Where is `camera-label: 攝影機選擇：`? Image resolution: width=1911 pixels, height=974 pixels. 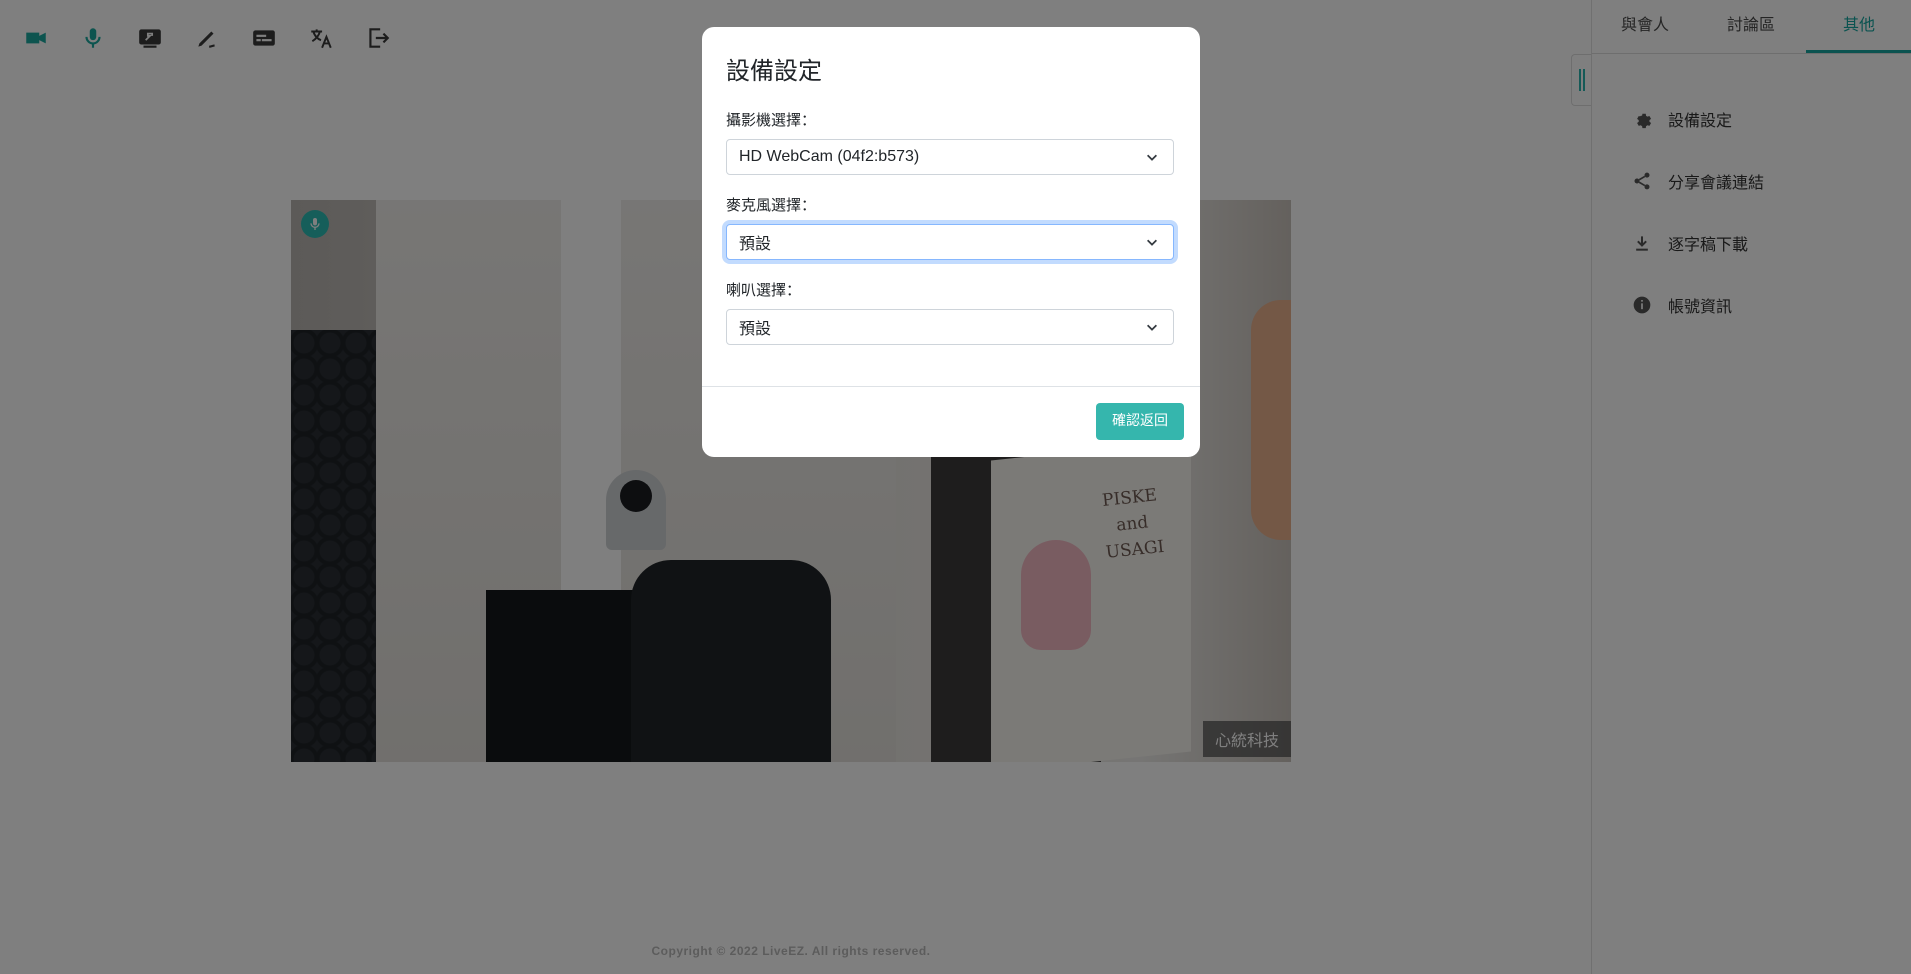 camera-label: 攝影機選擇： is located at coordinates (771, 120).